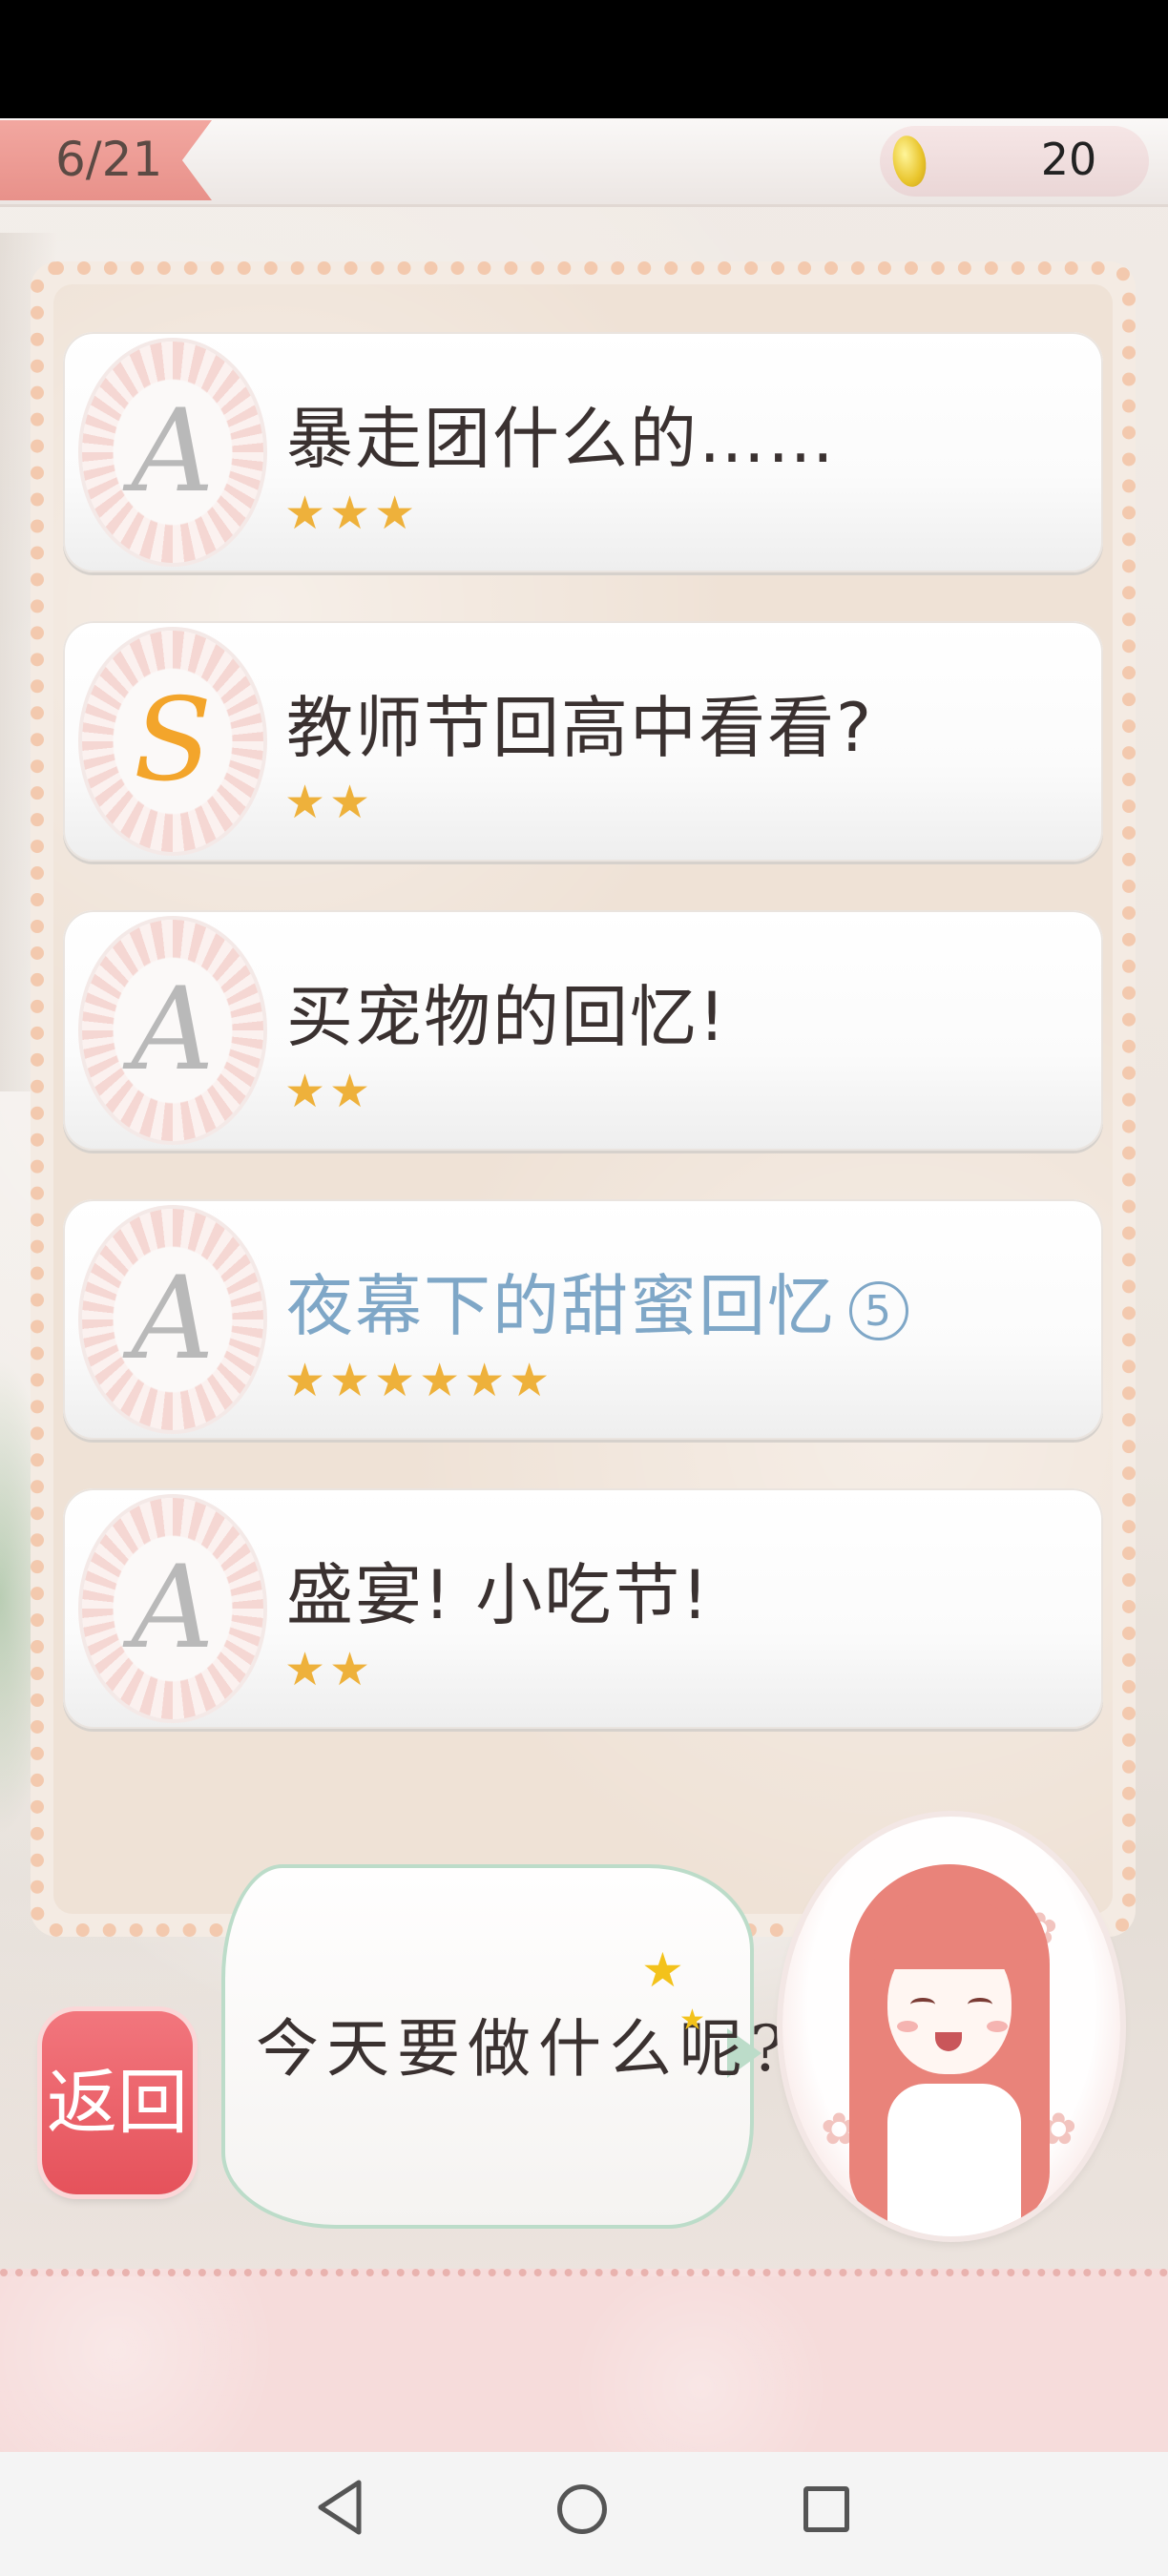 The width and height of the screenshot is (1168, 2576). Describe the element at coordinates (584, 59) in the screenshot. I see `status-bar` at that location.